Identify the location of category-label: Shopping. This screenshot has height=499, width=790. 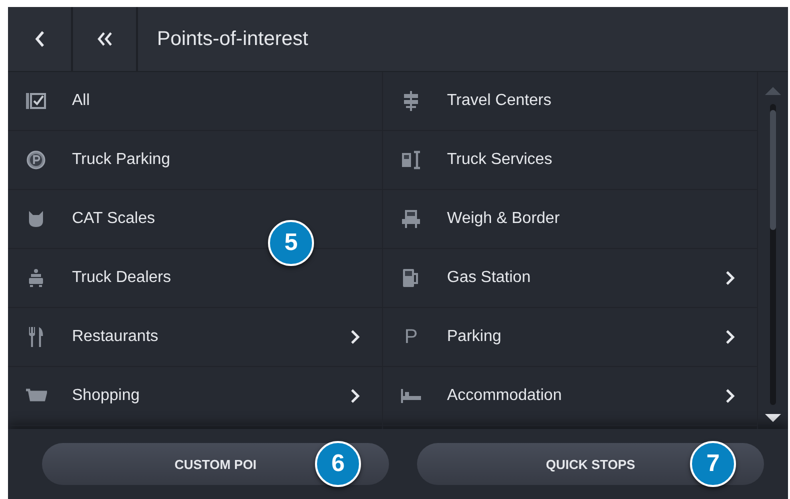
(106, 396).